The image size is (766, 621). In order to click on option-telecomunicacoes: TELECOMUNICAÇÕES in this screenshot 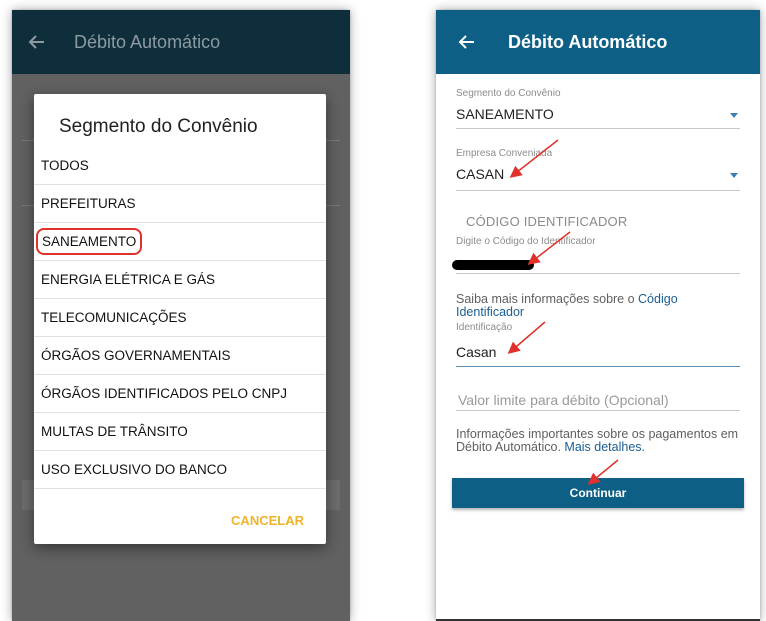, I will do `click(180, 317)`.